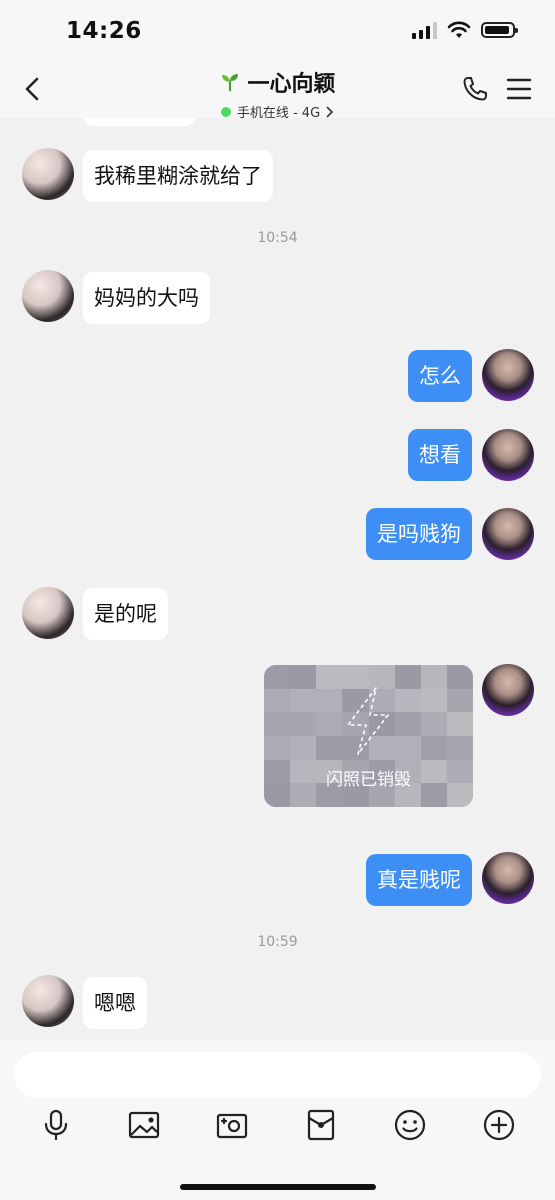  Describe the element at coordinates (278, 1187) in the screenshot. I see `home-indicator` at that location.